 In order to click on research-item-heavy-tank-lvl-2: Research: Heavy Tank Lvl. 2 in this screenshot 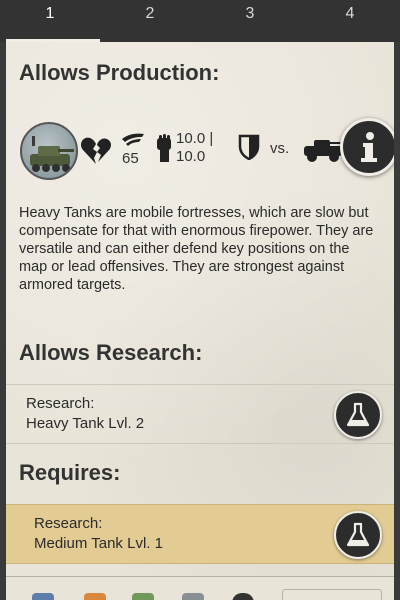, I will do `click(200, 414)`.